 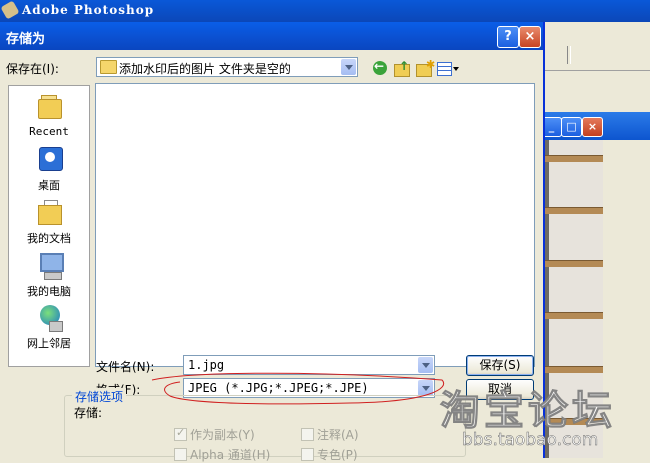 I want to click on back-icon, so click(x=380, y=68).